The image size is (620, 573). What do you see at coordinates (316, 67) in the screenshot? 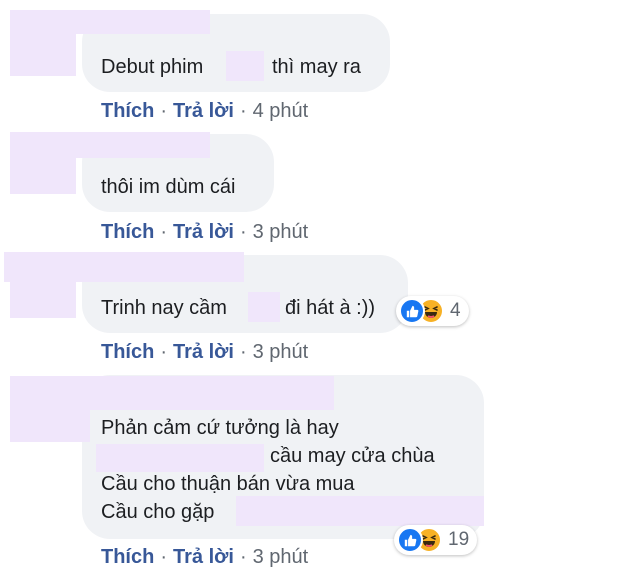
I see `comment-text: thì may ra` at bounding box center [316, 67].